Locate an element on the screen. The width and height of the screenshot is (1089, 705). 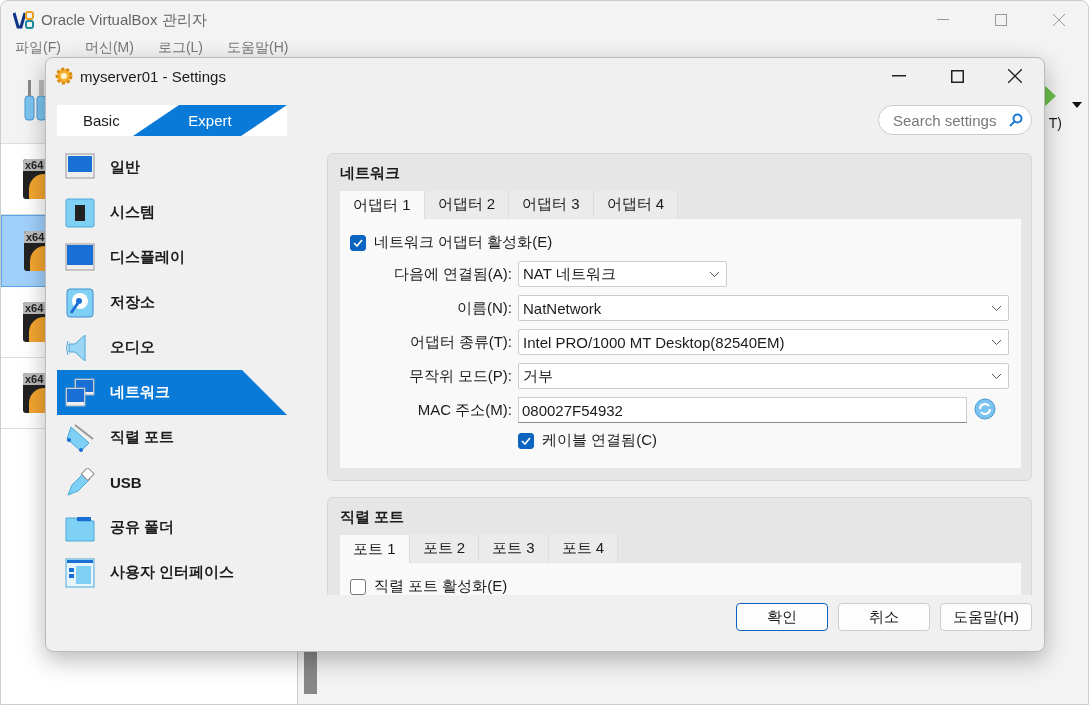
storage-icon is located at coordinates (80, 302).